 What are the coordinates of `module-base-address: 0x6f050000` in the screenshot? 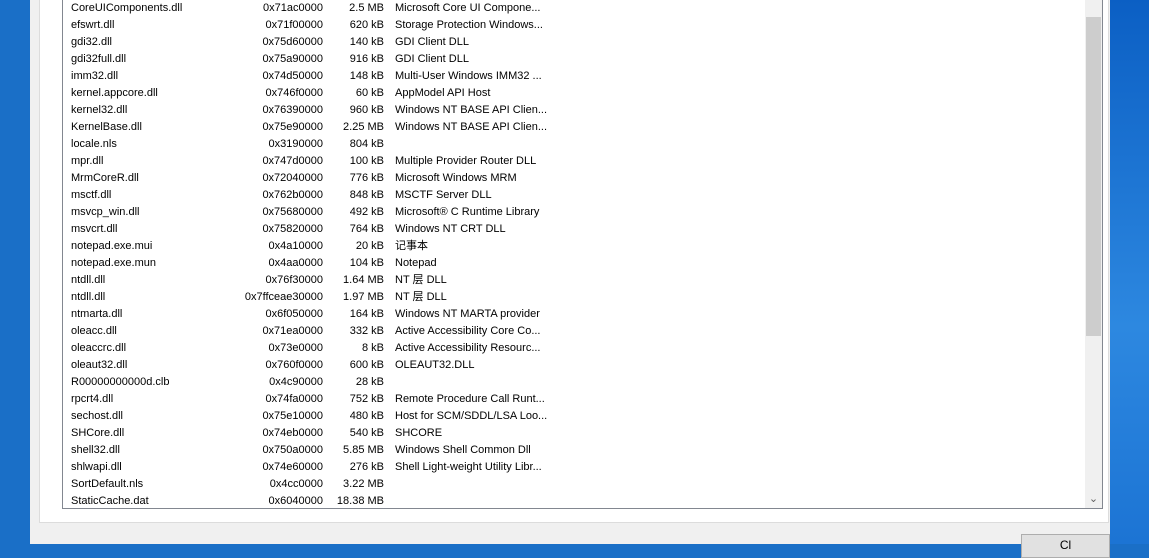 It's located at (294, 314).